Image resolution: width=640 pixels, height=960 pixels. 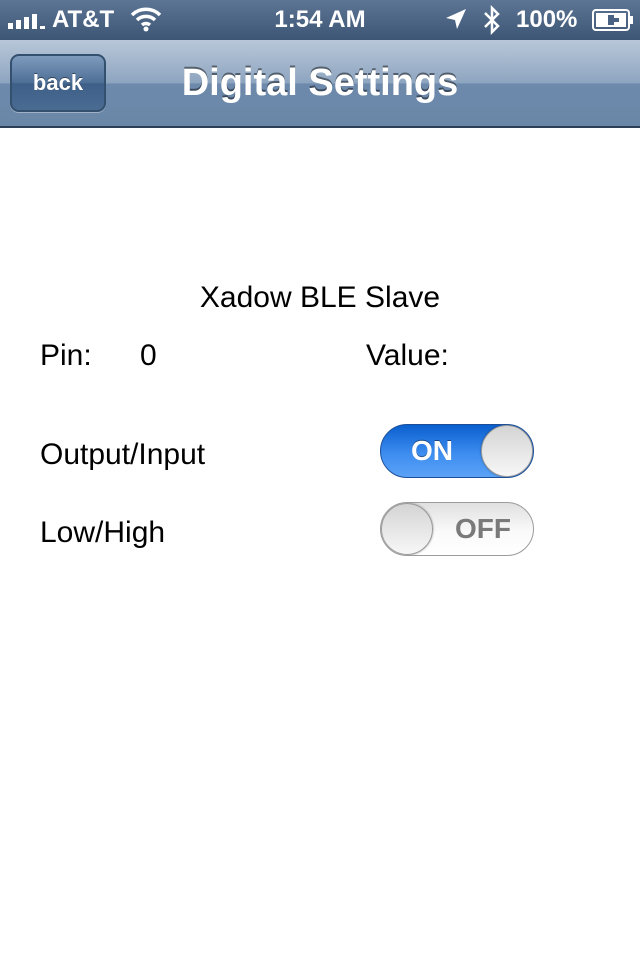 I want to click on device-name: Xadow BLE Slave, so click(x=320, y=297).